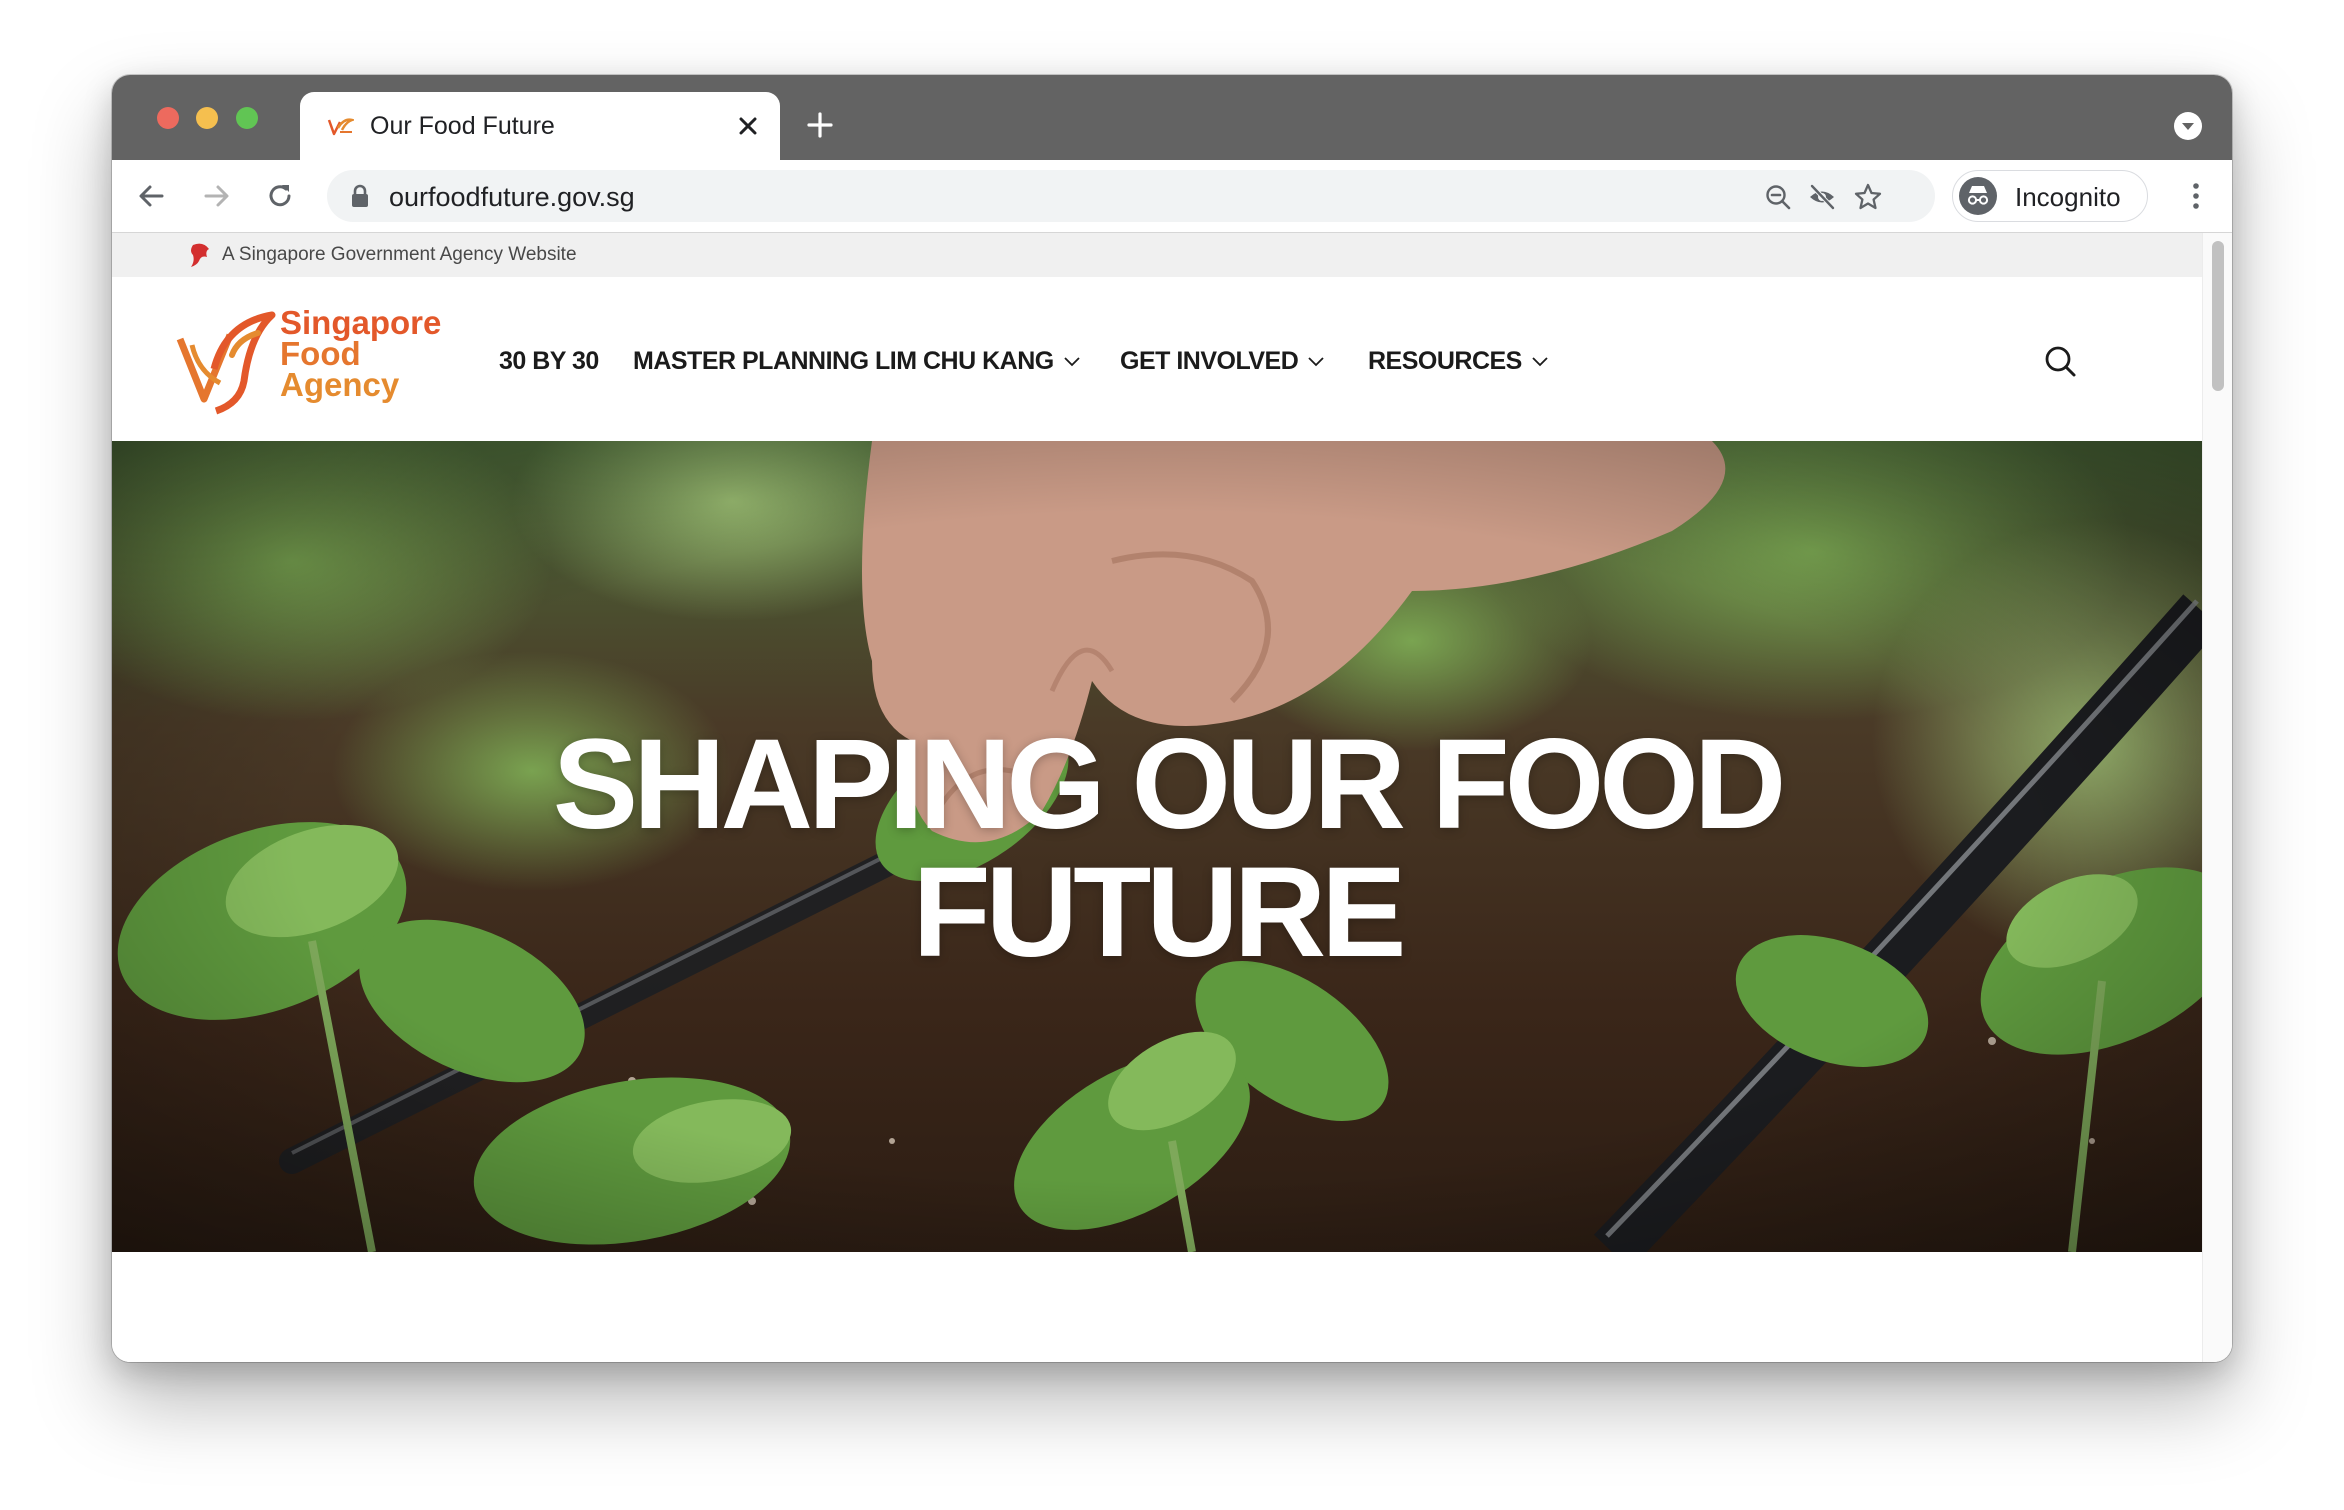  Describe the element at coordinates (226, 363) in the screenshot. I see `sfa-logo-icon` at that location.